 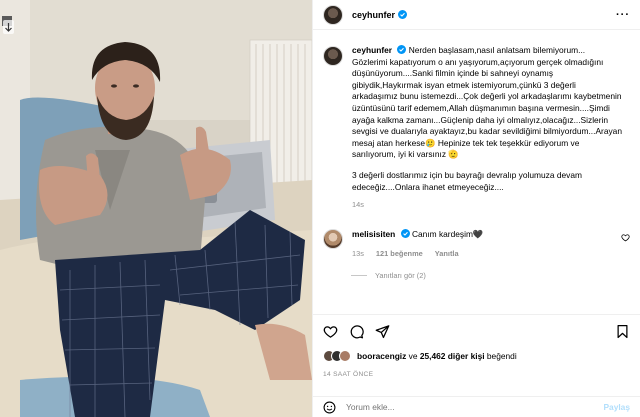 I want to click on avatar, so click(x=333, y=14).